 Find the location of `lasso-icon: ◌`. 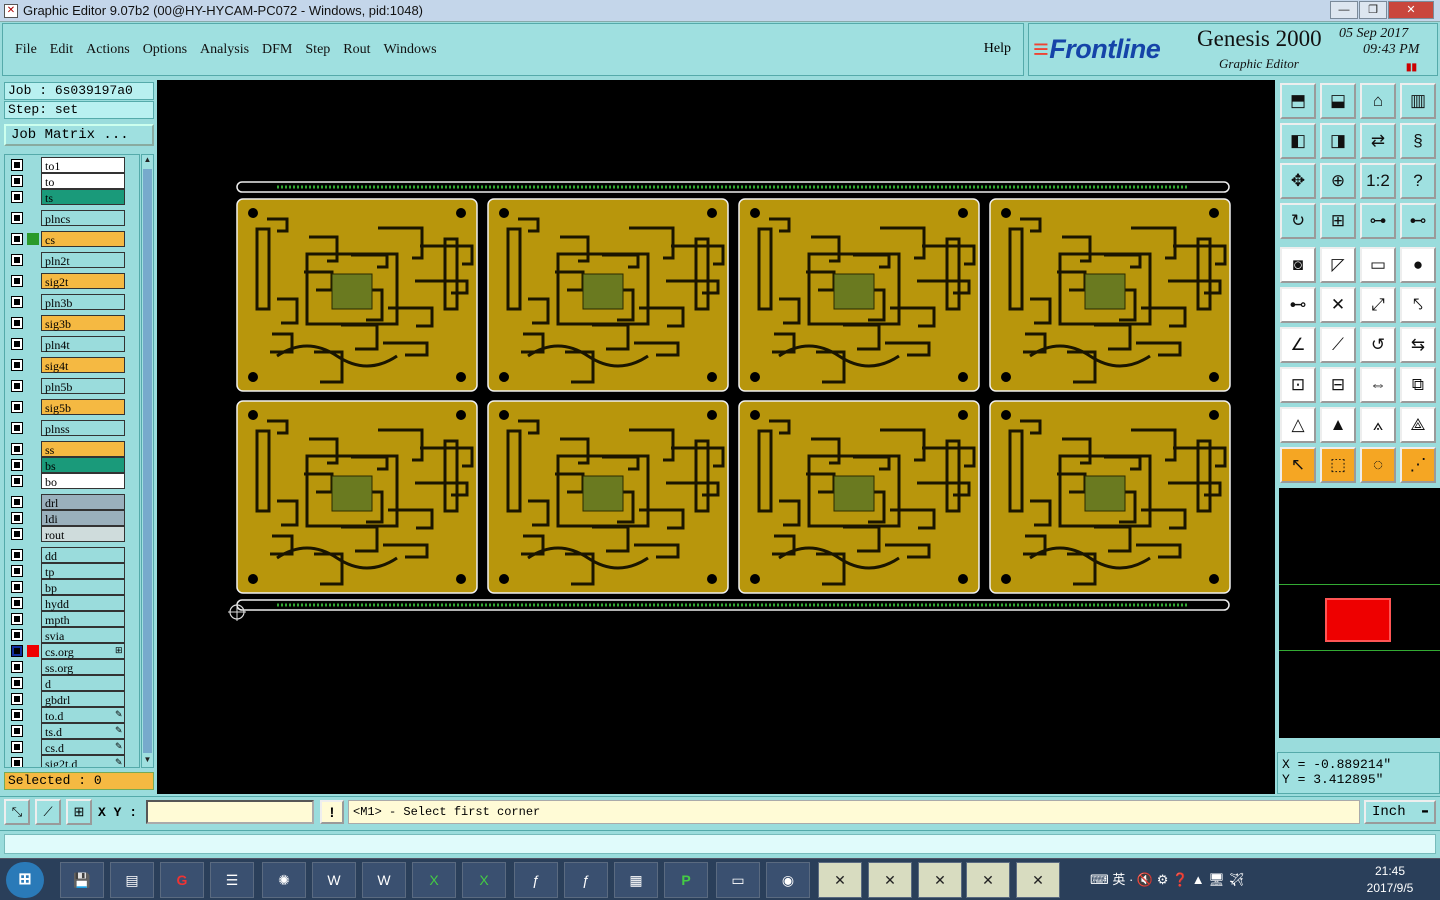

lasso-icon: ◌ is located at coordinates (1378, 465).